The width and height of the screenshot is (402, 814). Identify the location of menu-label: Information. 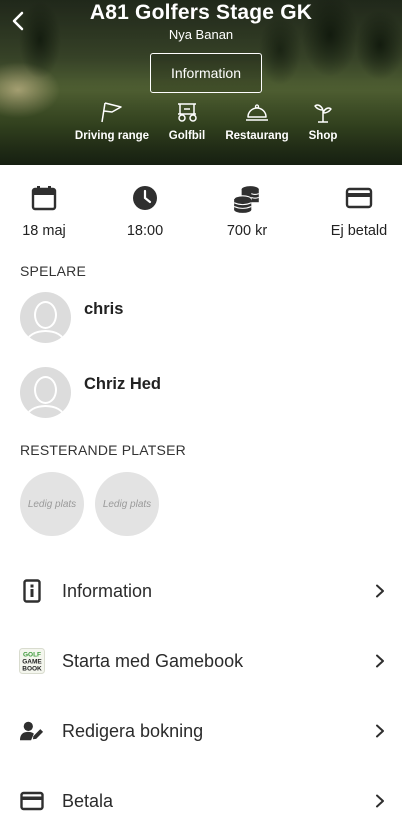
(107, 590).